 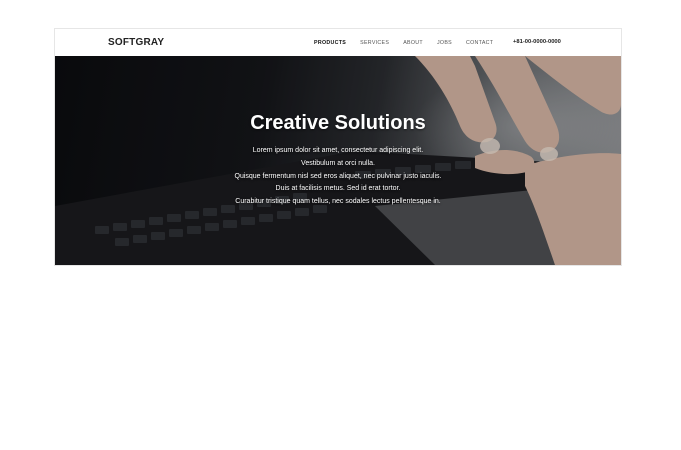 What do you see at coordinates (479, 43) in the screenshot?
I see `nav-item-contact: CONTACT` at bounding box center [479, 43].